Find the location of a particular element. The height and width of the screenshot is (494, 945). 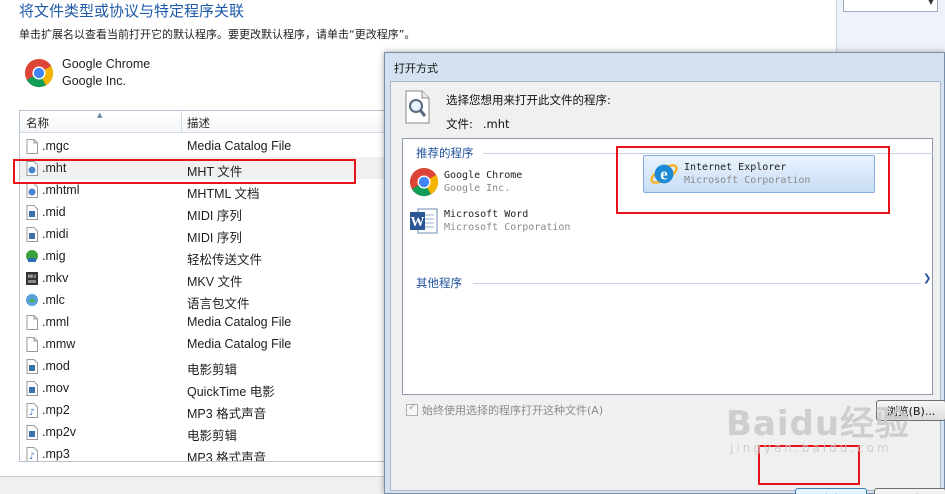

always-use-checkbox is located at coordinates (412, 409).